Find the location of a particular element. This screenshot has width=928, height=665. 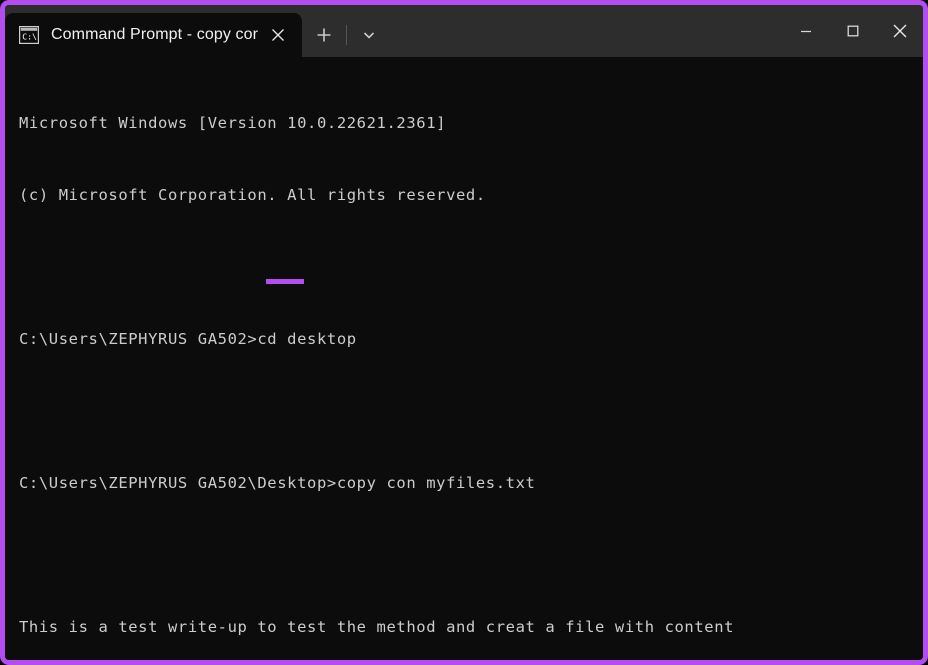

tab-strip: C:\ Command Prompt - copy cor is located at coordinates (196, 31).